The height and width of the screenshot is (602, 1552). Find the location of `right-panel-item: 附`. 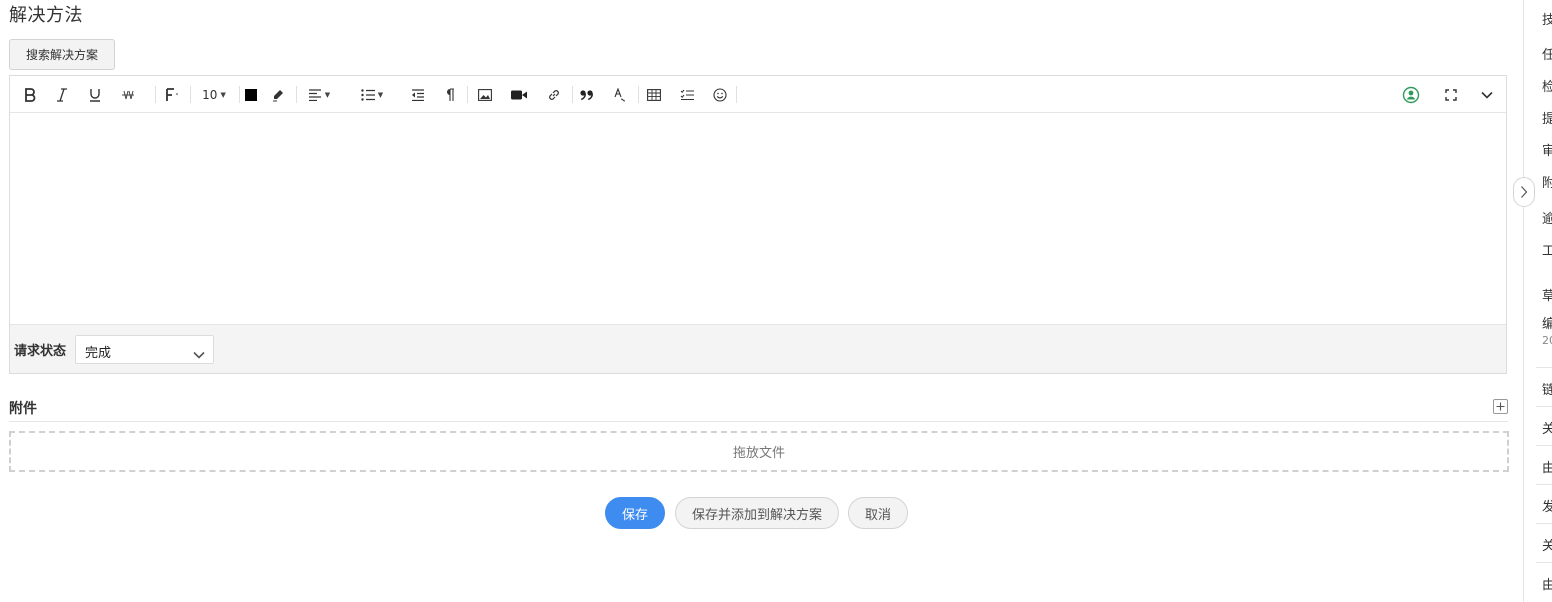

right-panel-item: 附 is located at coordinates (1547, 181).